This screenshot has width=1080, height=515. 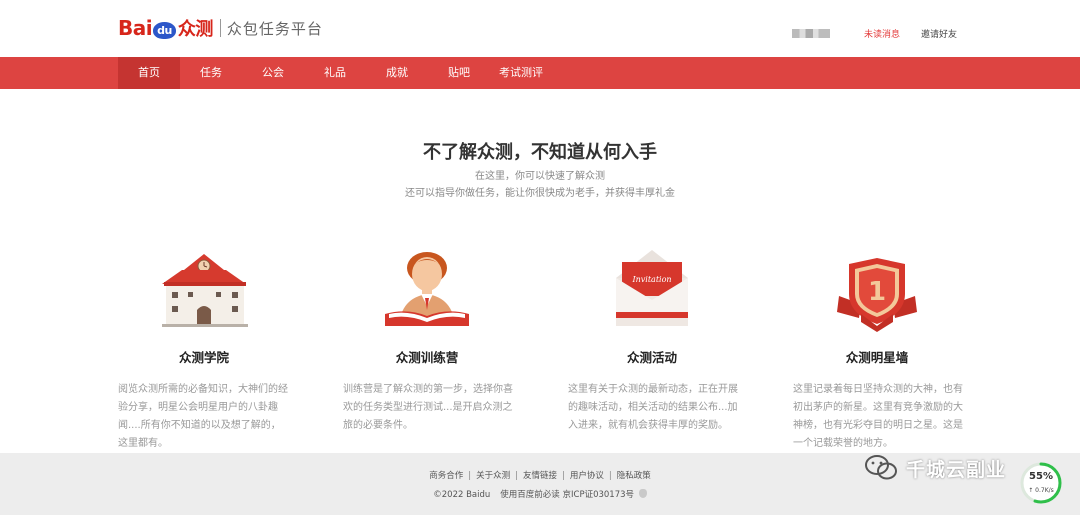 I want to click on nav-achievements: 成就, so click(x=397, y=73).